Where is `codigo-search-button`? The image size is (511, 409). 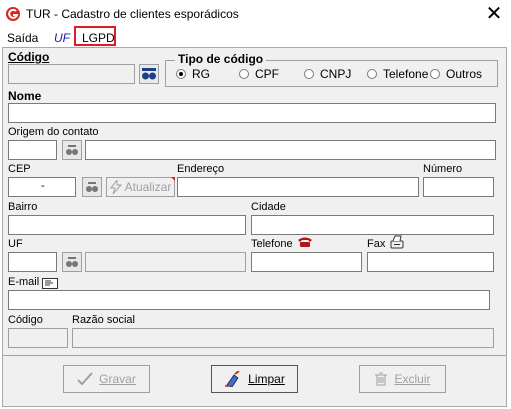 codigo-search-button is located at coordinates (149, 74).